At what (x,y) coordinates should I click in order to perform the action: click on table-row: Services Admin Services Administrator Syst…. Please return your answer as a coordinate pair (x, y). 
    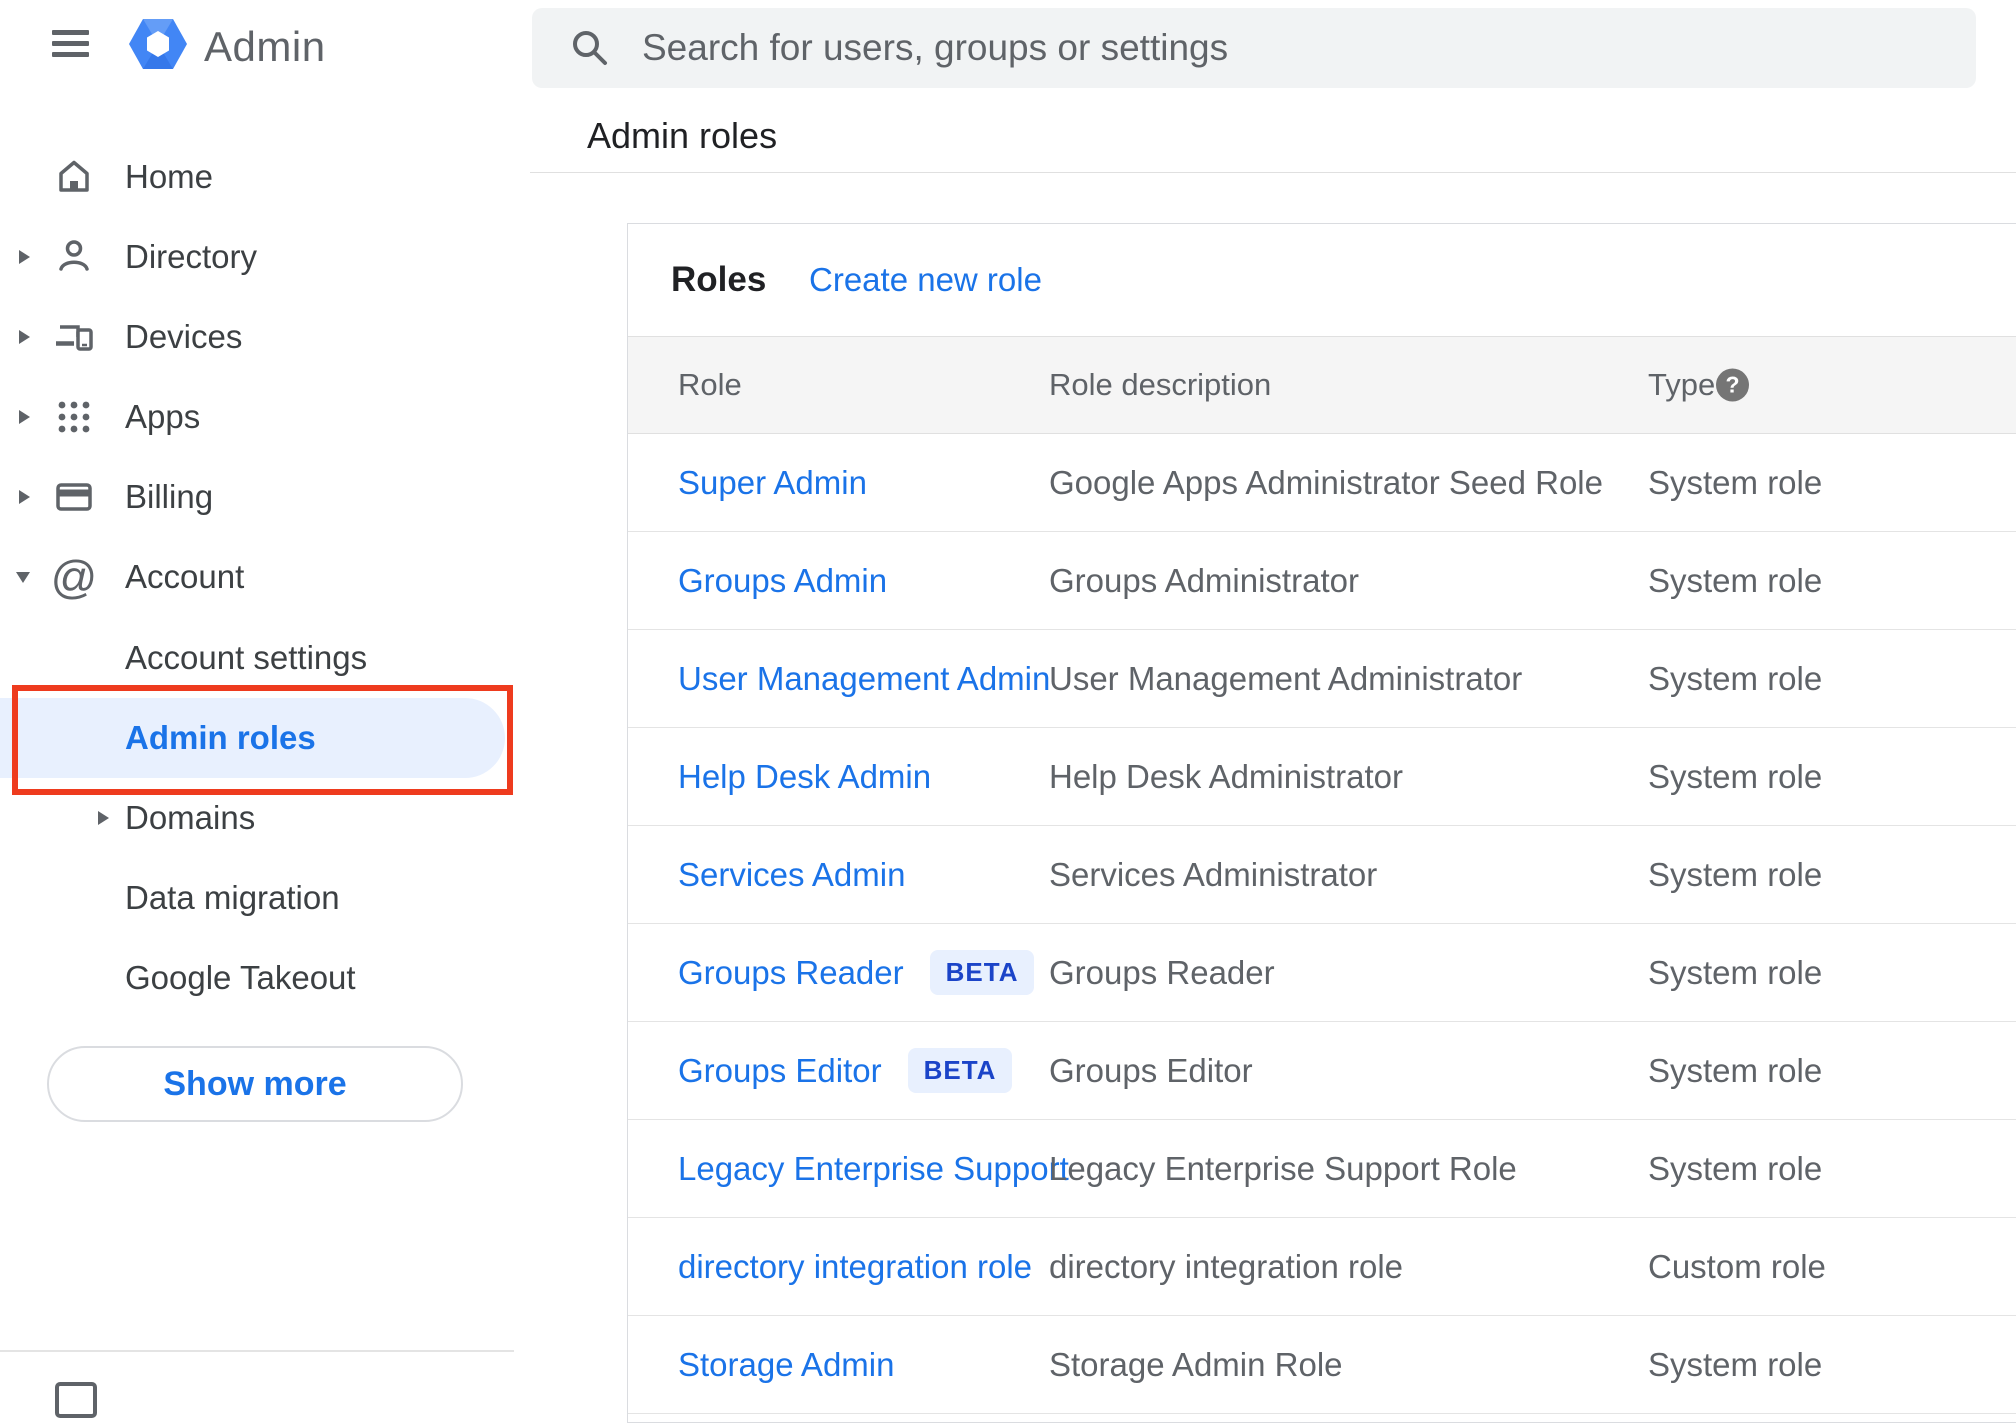
    Looking at the image, I should click on (1322, 875).